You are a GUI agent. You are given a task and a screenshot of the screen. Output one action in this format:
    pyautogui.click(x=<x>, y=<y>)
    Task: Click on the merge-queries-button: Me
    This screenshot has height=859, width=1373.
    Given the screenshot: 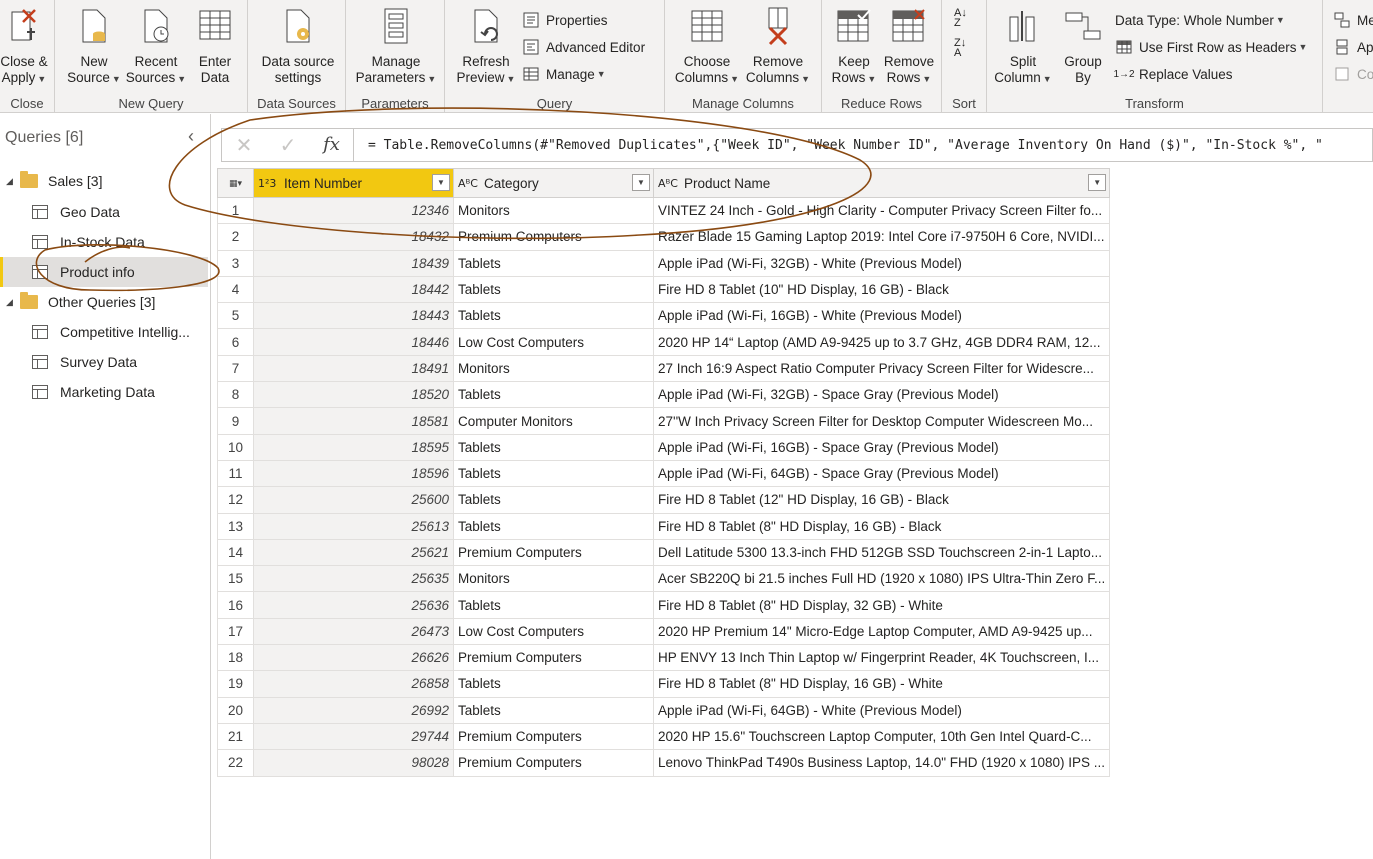 What is the action you would take?
    pyautogui.click(x=1353, y=20)
    